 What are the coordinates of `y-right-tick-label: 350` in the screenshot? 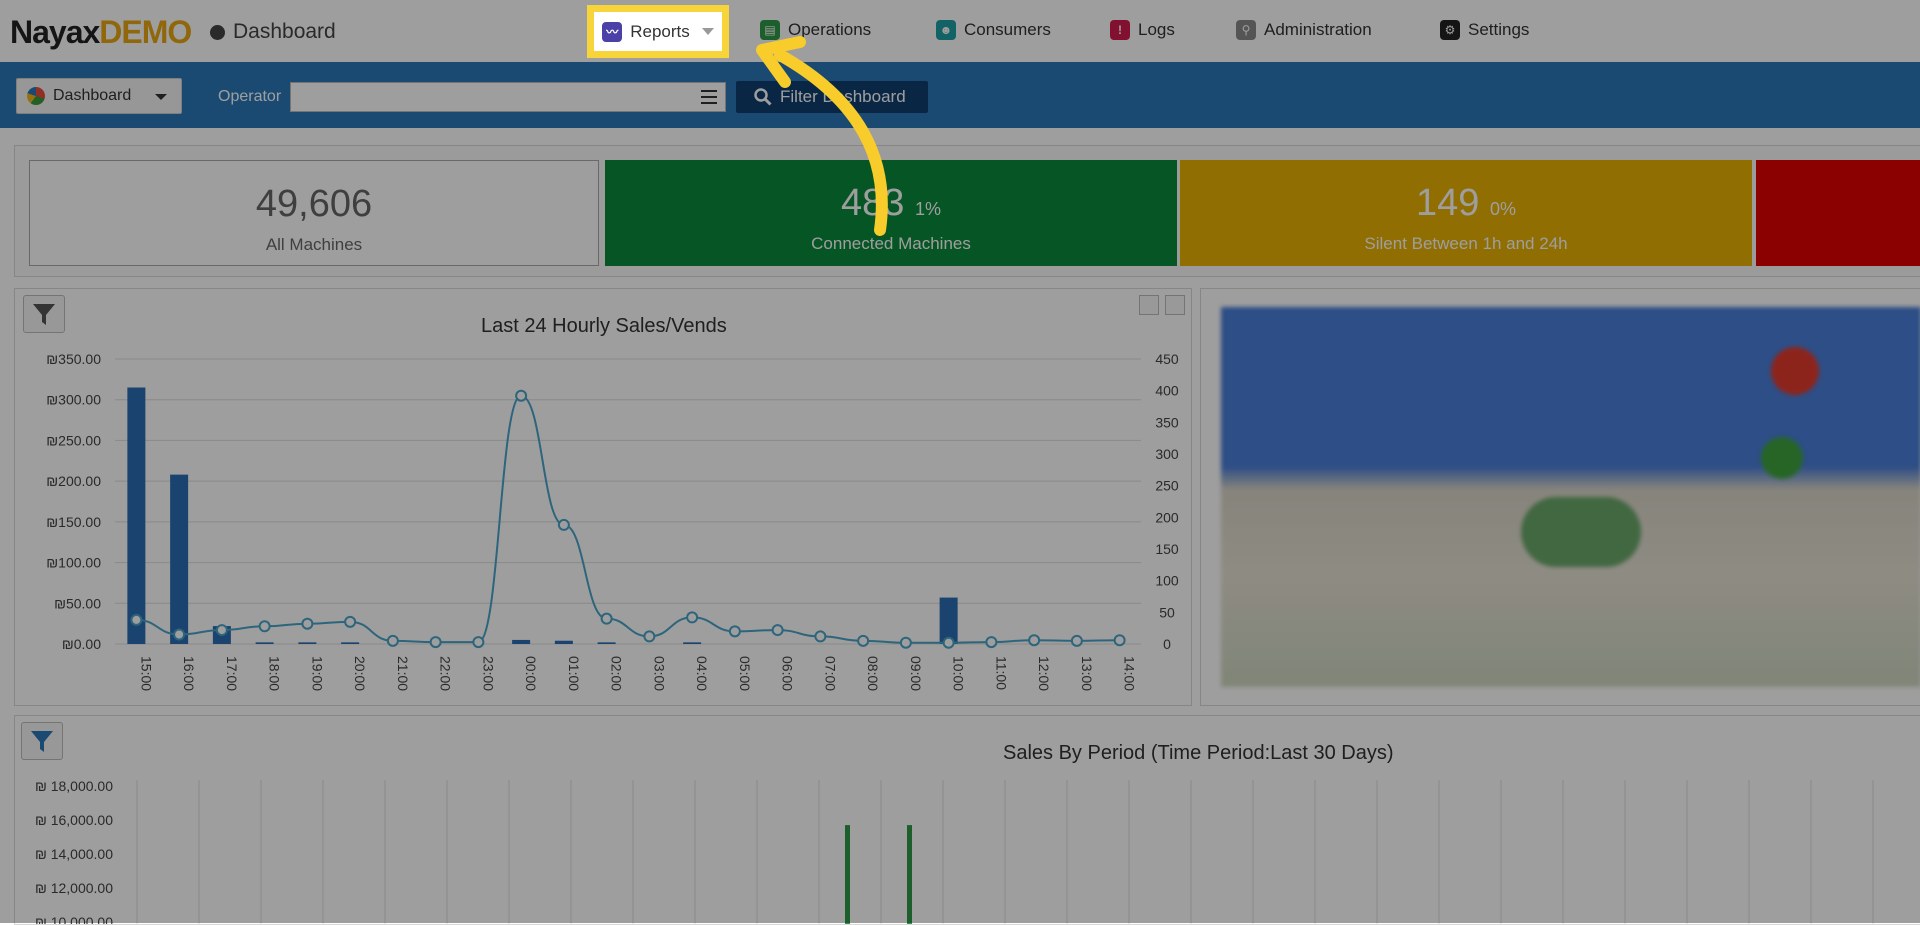 It's located at (1167, 422).